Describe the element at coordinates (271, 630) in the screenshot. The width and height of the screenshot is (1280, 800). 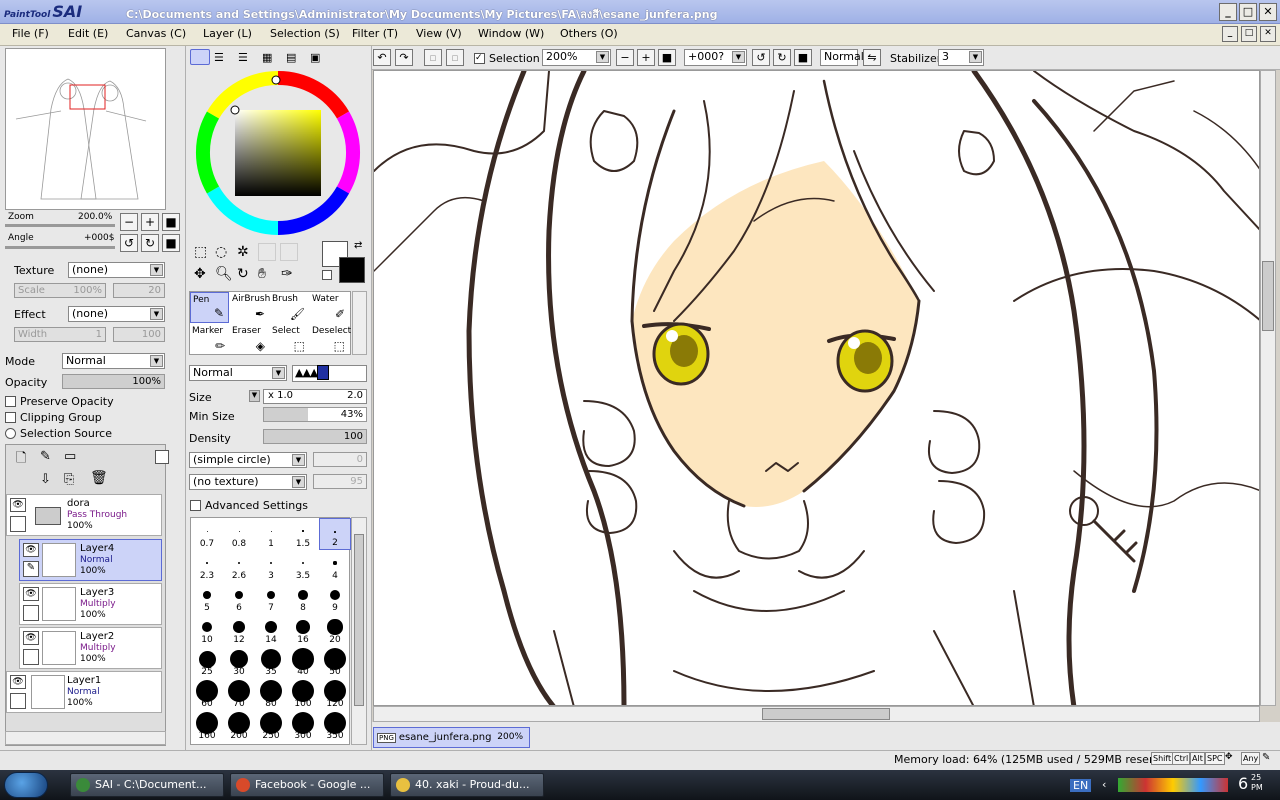
I see `brush-size-cell: 14` at that location.